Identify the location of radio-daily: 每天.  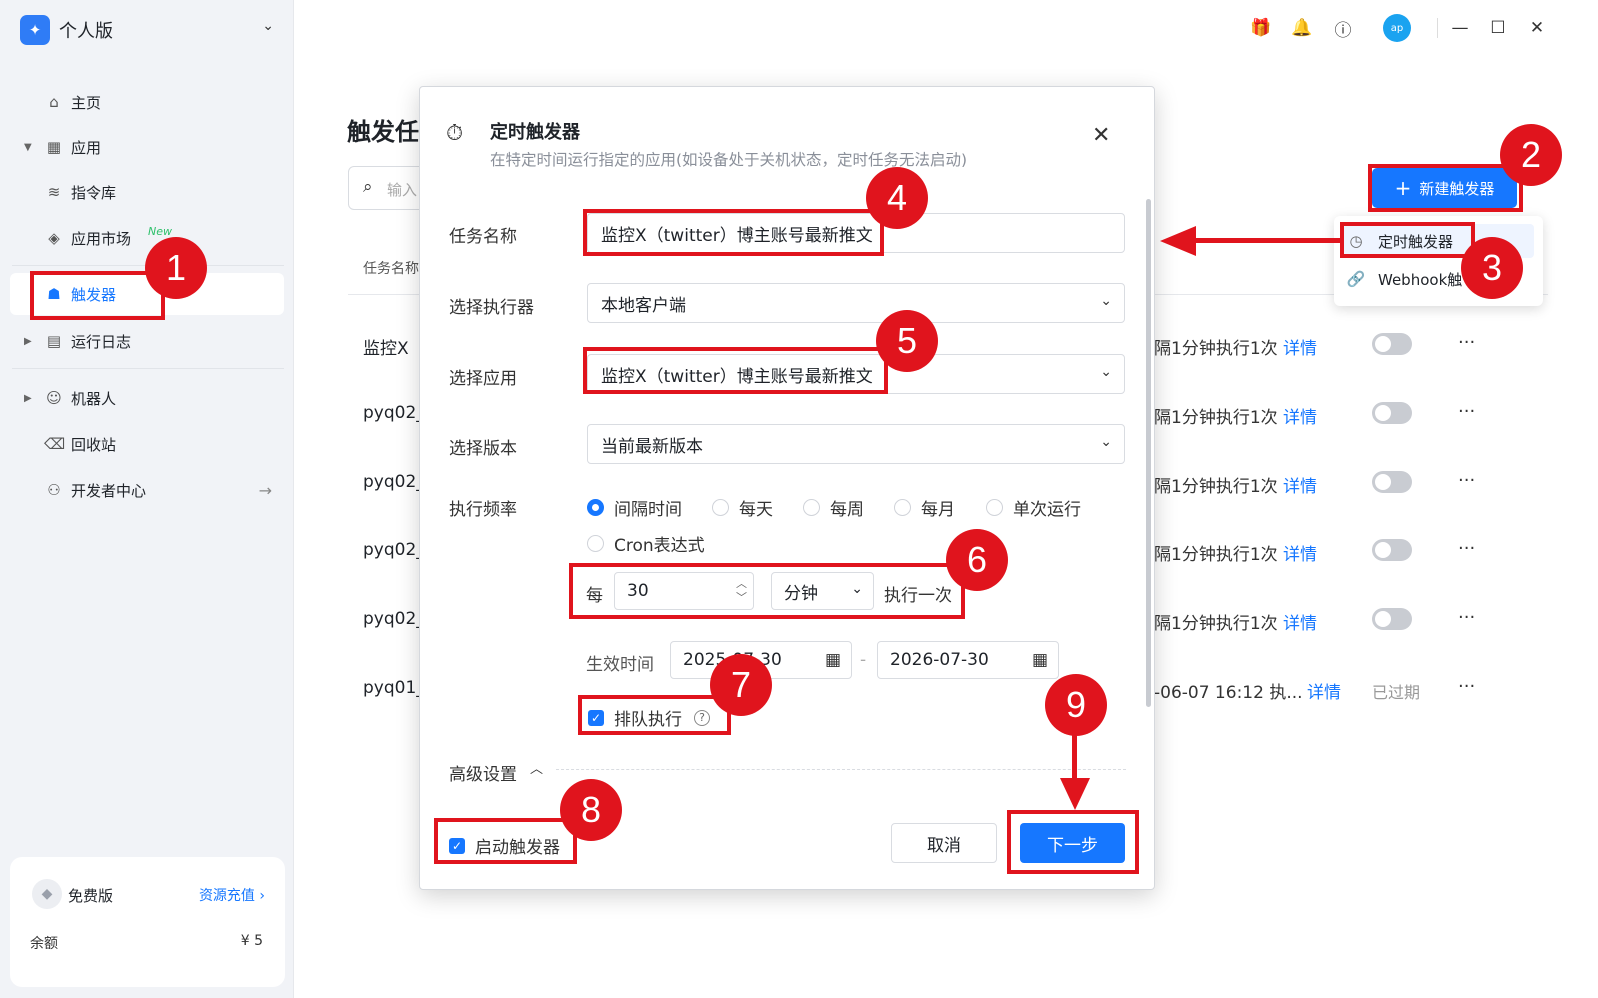
(742, 507).